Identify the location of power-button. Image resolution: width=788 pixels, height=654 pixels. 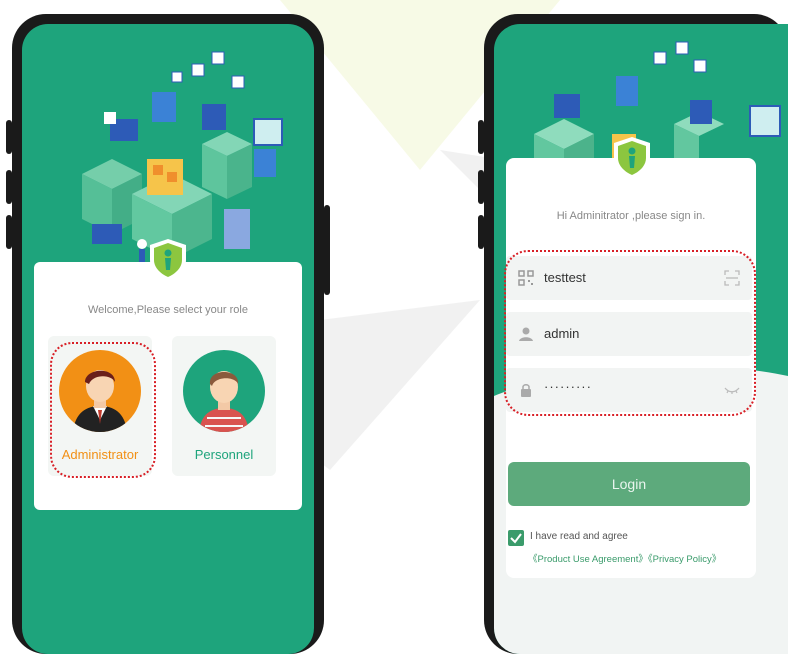
(327, 250).